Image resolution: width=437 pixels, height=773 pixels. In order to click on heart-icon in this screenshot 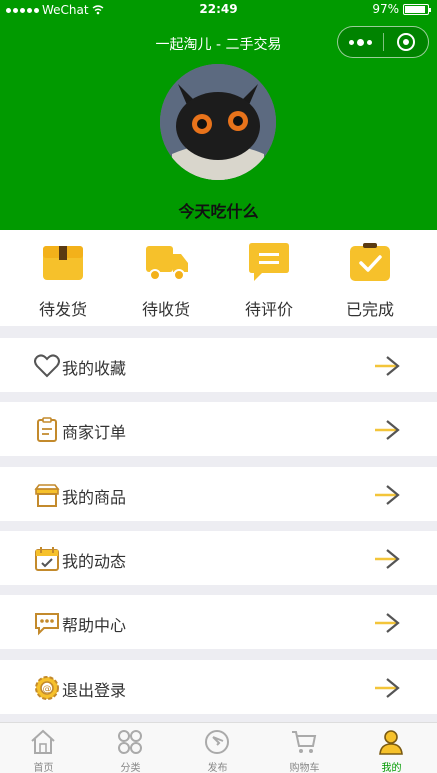, I will do `click(47, 366)`.